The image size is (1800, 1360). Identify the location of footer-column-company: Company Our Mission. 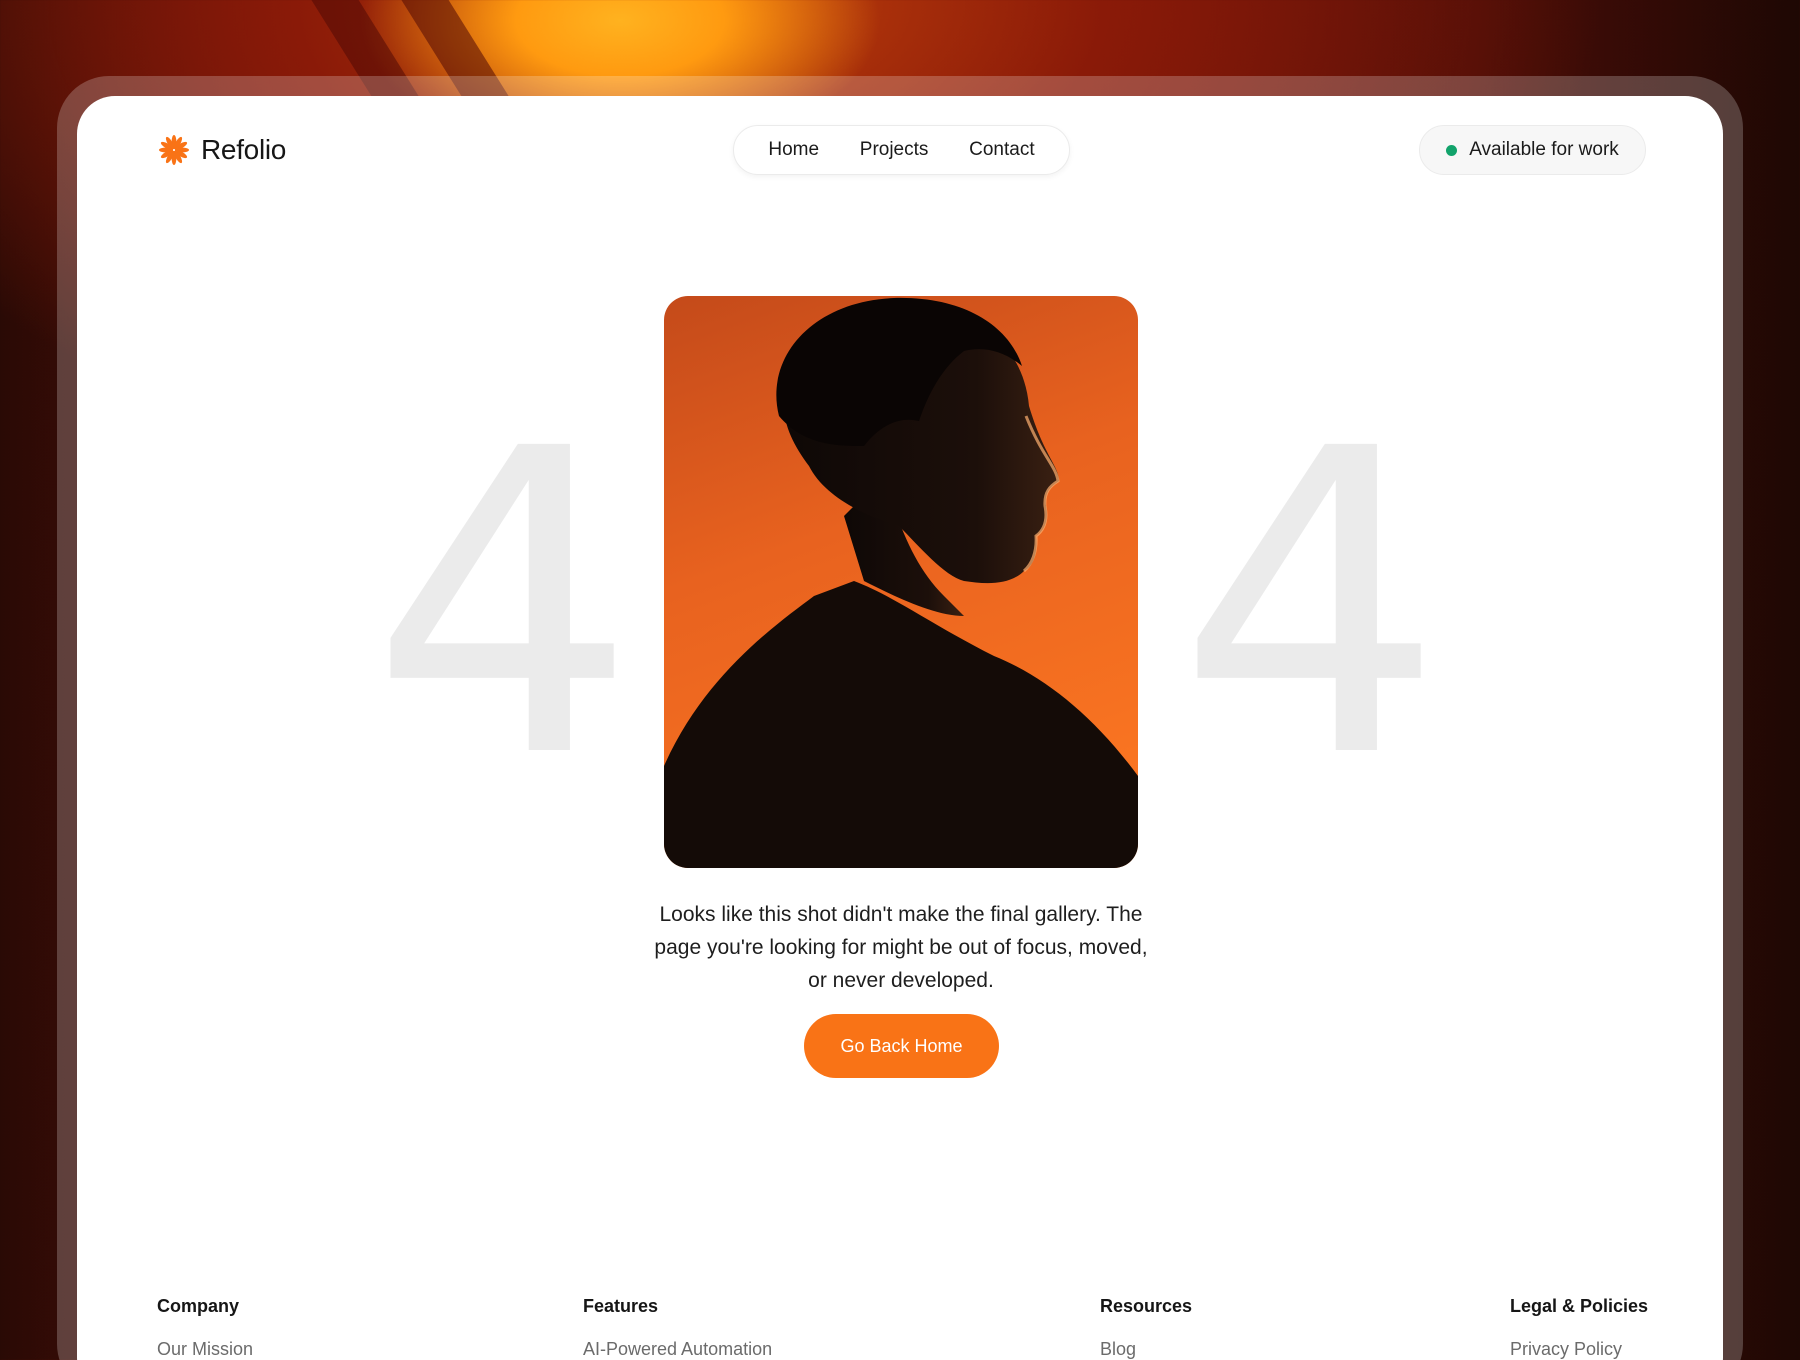
(205, 1328).